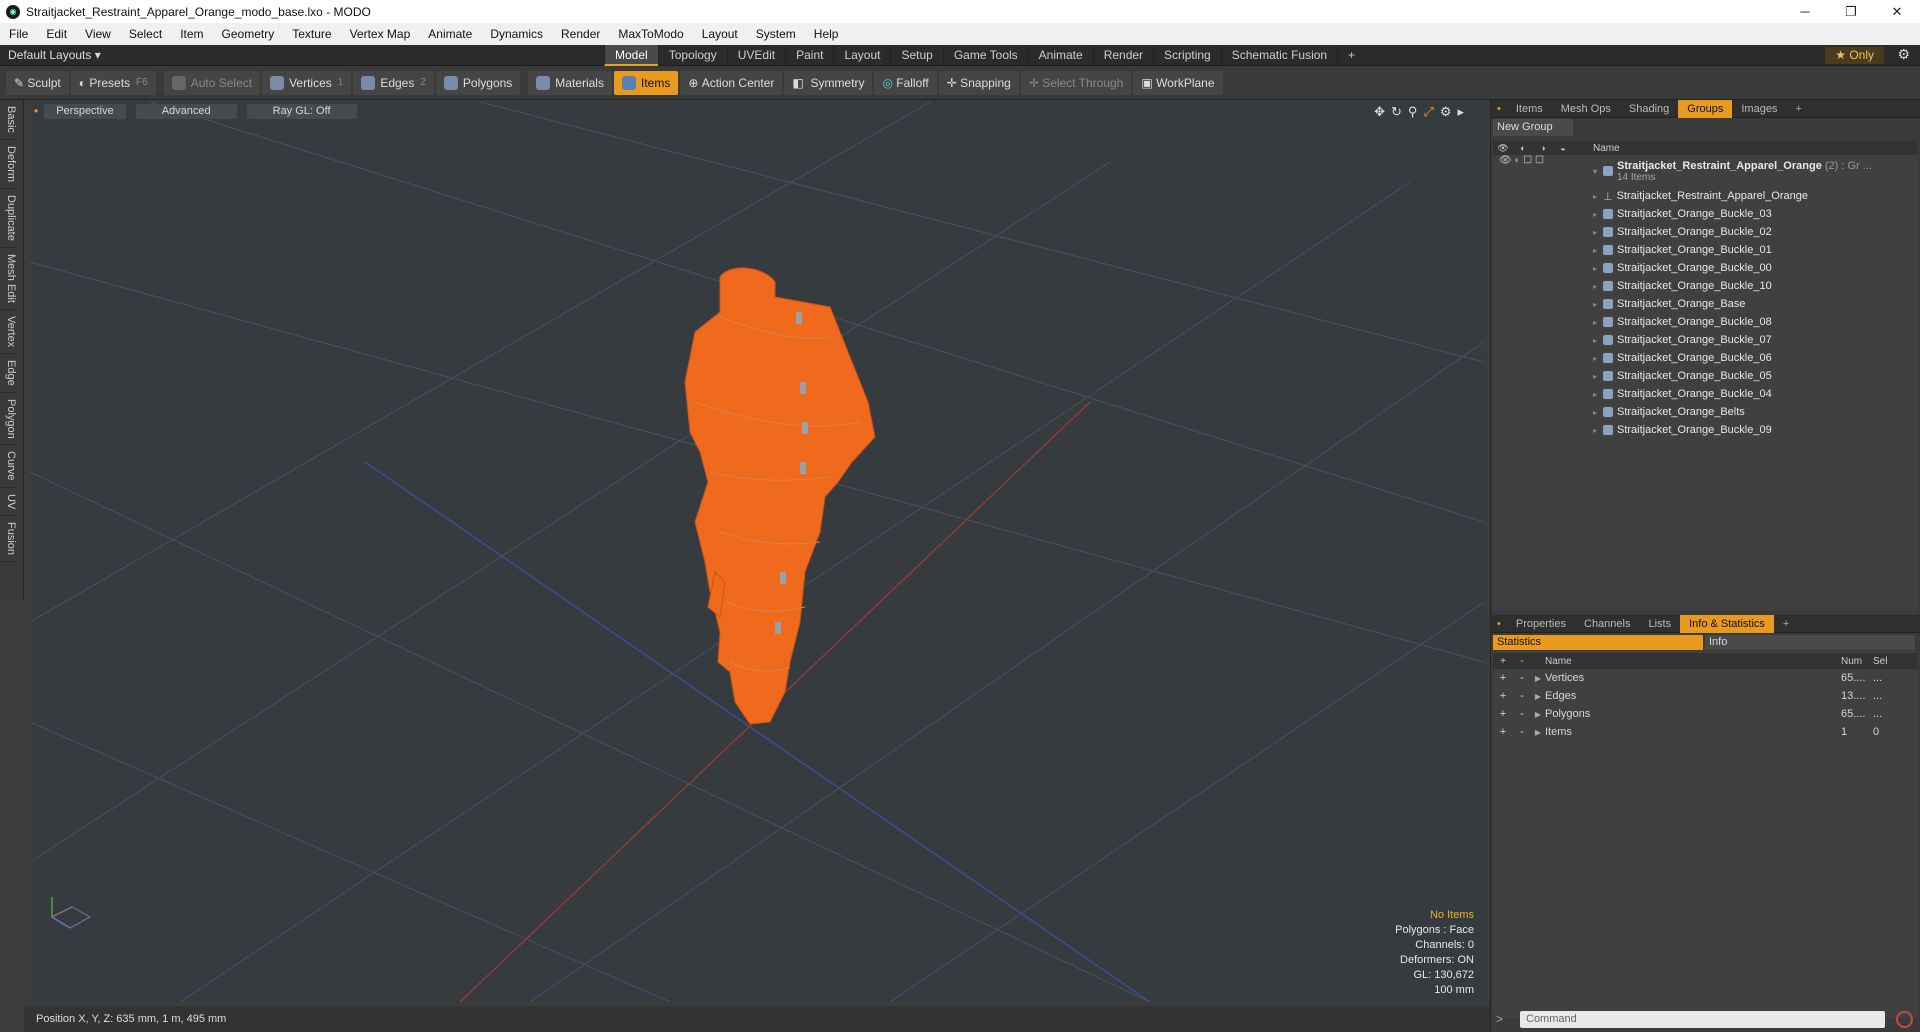 This screenshot has height=1032, width=1920. What do you see at coordinates (1543, 171) in the screenshot?
I see `group-toggles: 👁 ◐ ☐ ☐` at bounding box center [1543, 171].